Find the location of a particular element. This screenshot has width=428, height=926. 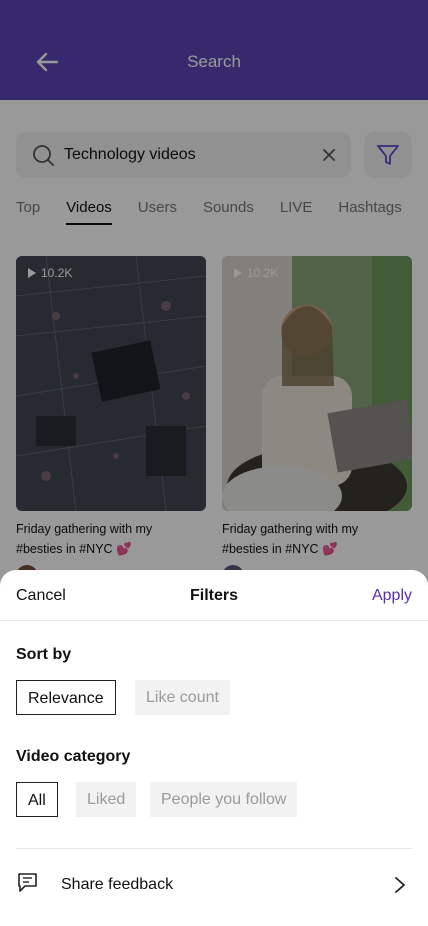

category-option-liked: Liked is located at coordinates (106, 799).